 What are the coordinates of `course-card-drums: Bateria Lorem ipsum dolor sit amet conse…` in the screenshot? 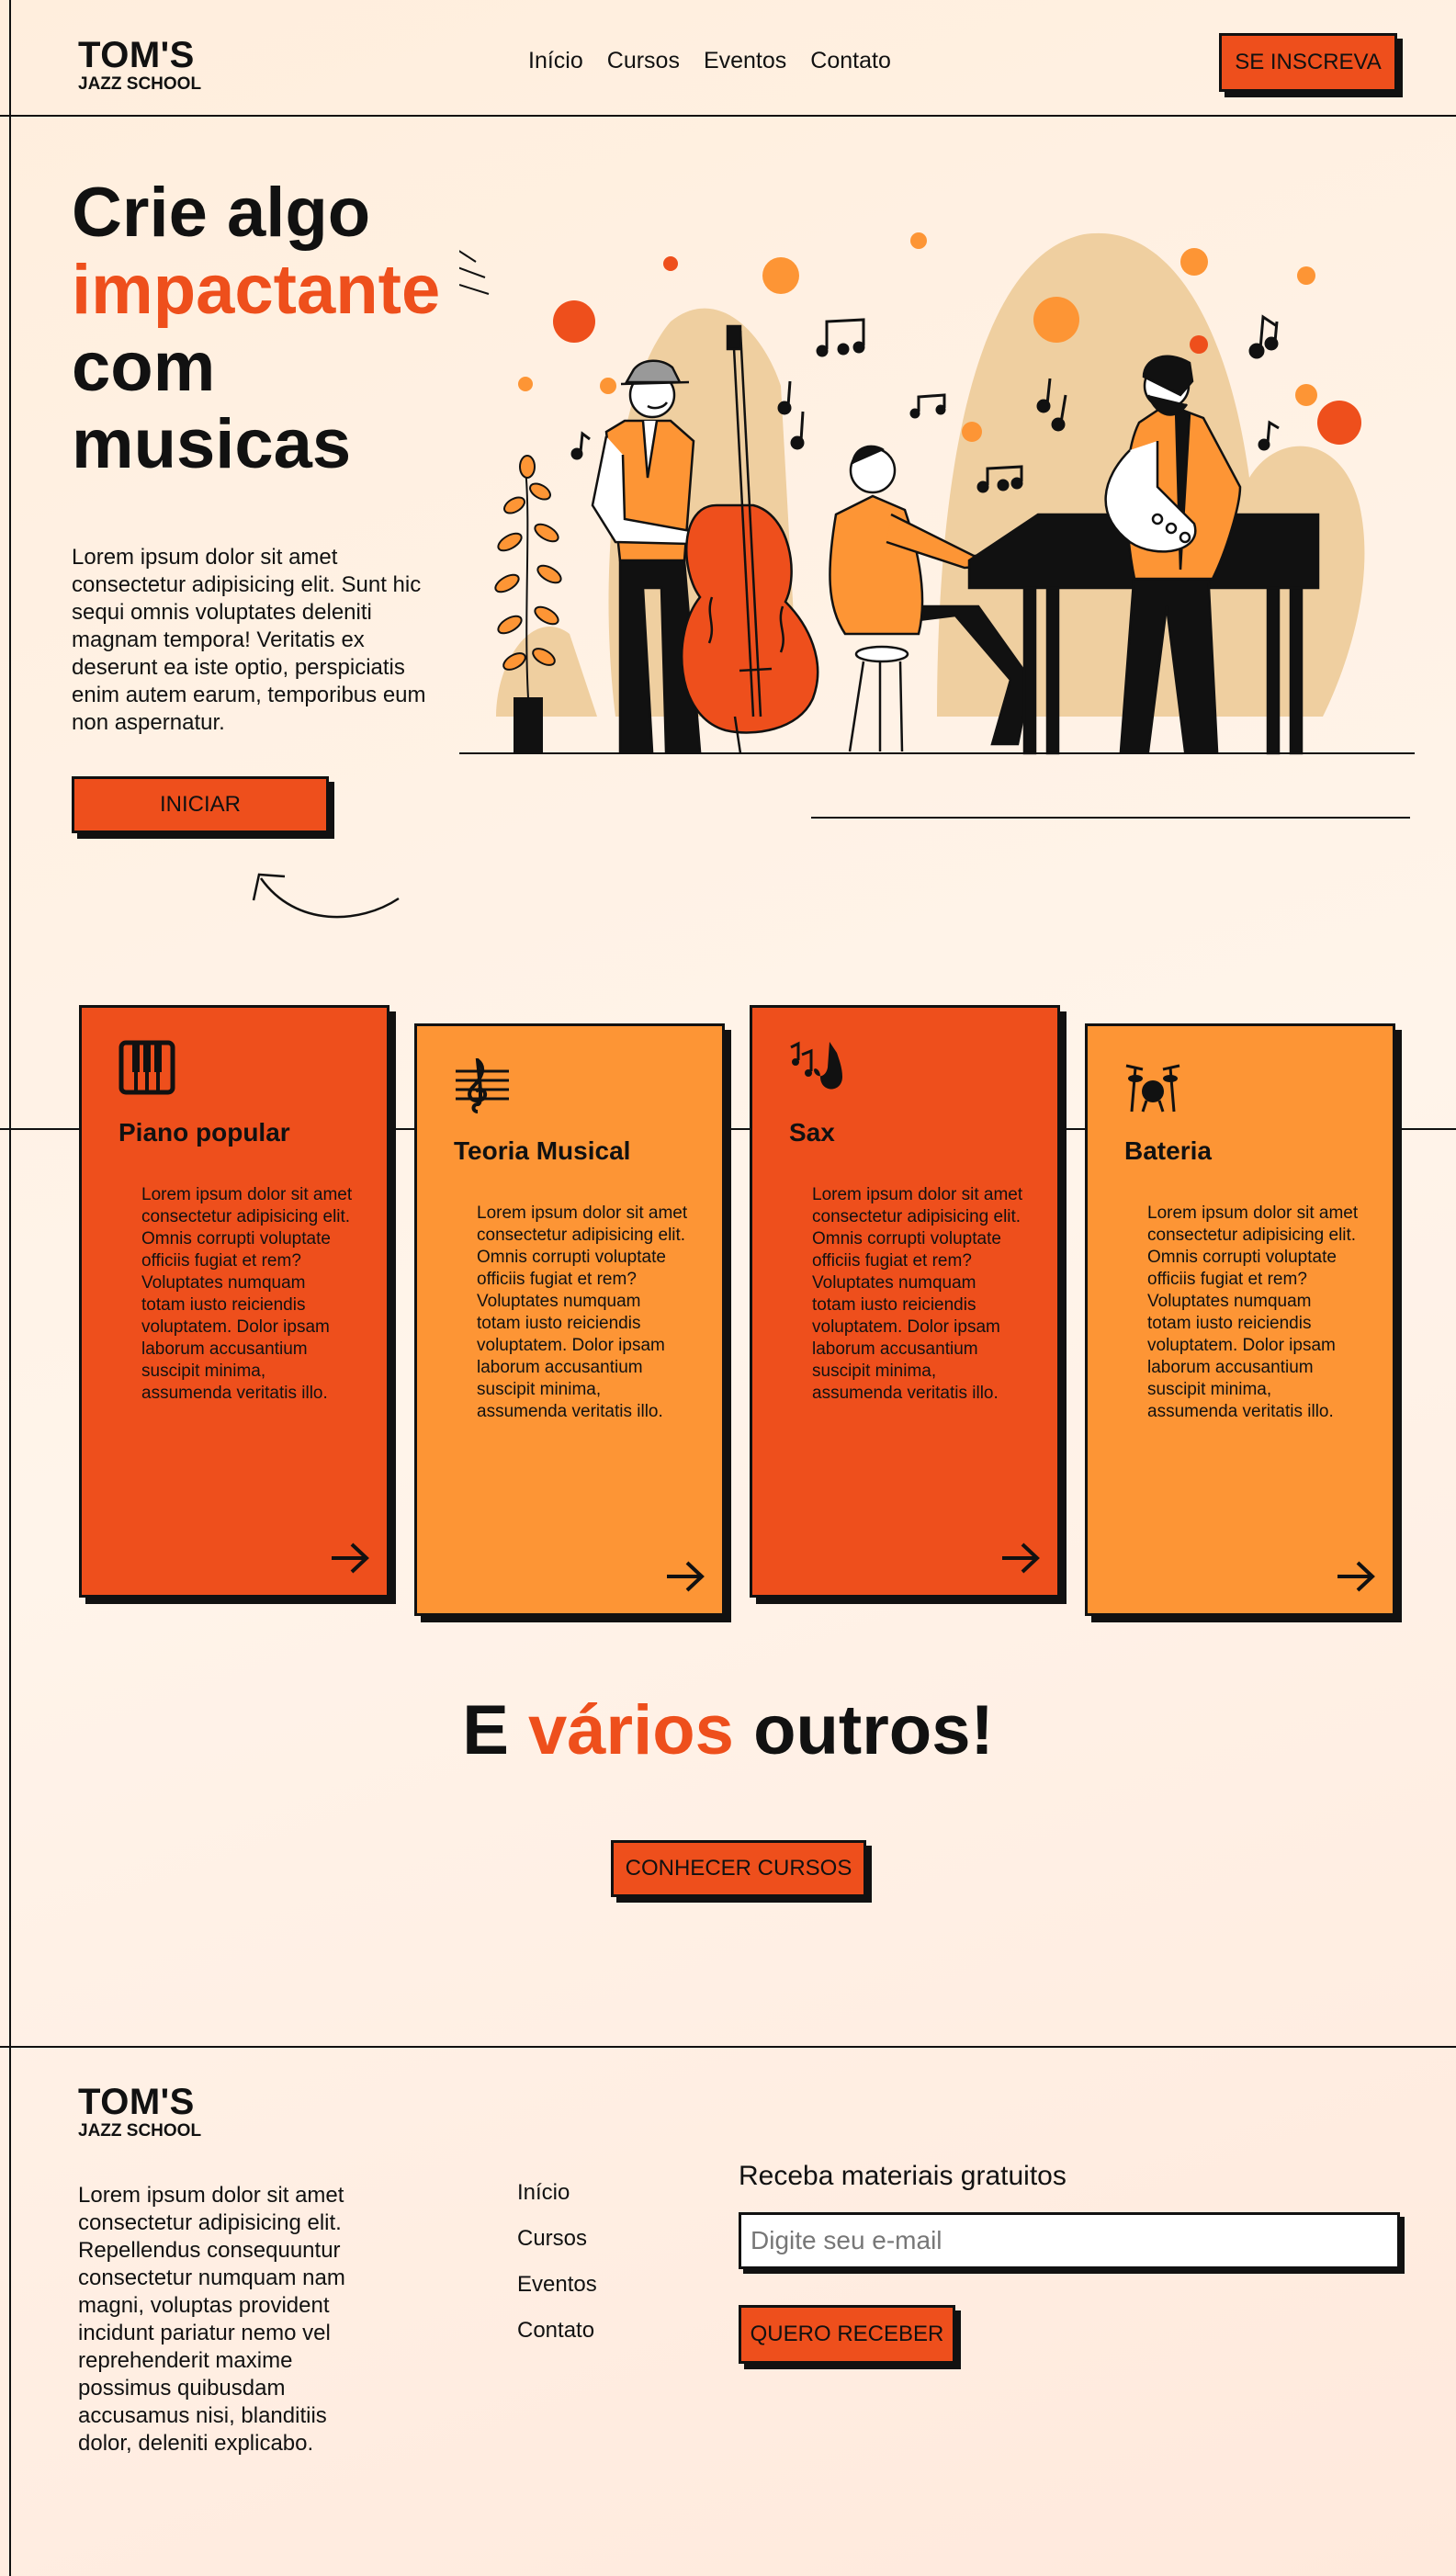 It's located at (1240, 1319).